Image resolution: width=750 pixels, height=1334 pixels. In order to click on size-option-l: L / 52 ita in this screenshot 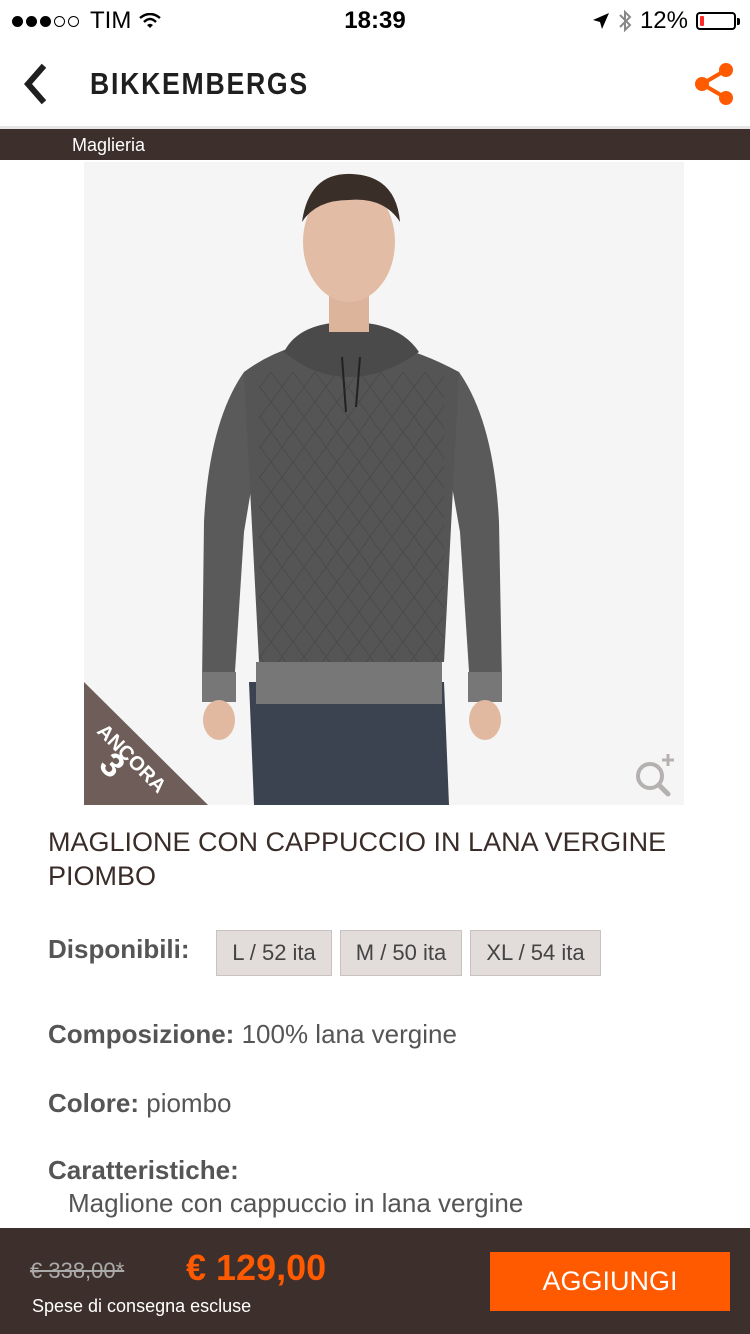, I will do `click(274, 953)`.